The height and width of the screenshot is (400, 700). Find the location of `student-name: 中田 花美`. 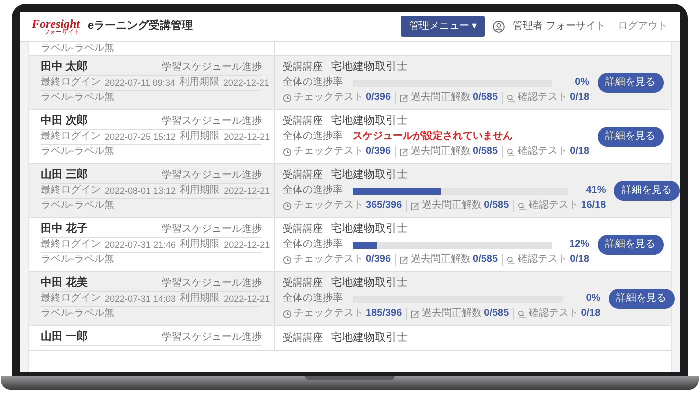

student-name: 中田 花美 is located at coordinates (64, 283).